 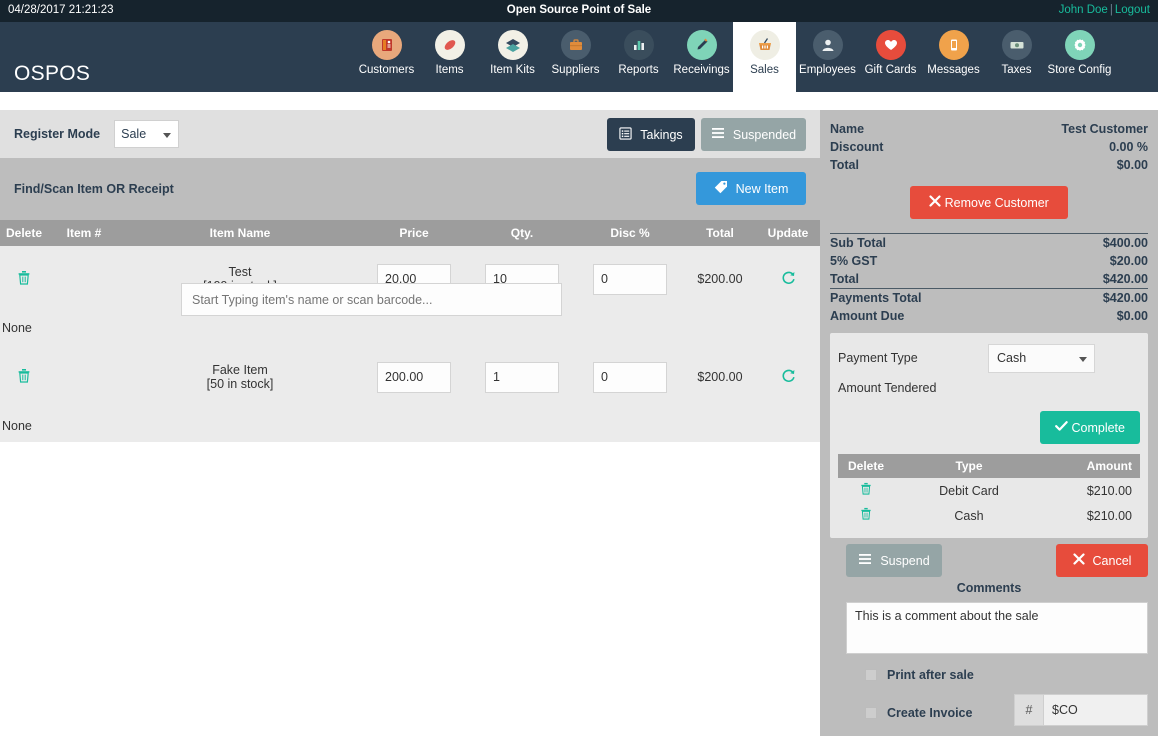 What do you see at coordinates (240, 272) in the screenshot?
I see `item-name-text: Test` at bounding box center [240, 272].